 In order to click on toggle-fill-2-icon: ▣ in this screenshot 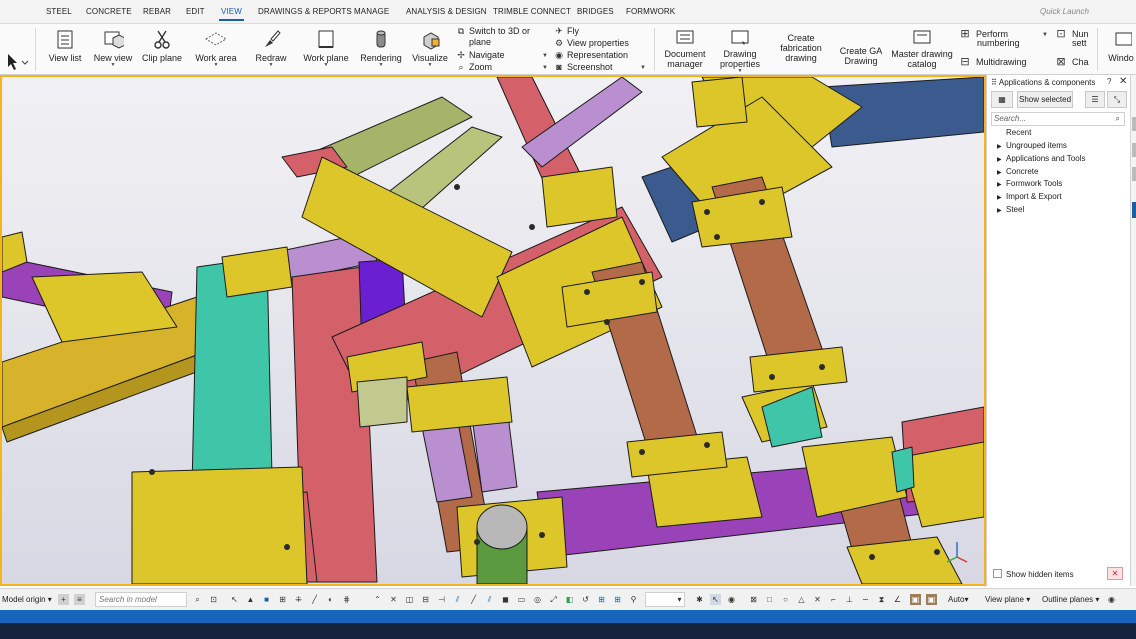, I will do `click(931, 599)`.